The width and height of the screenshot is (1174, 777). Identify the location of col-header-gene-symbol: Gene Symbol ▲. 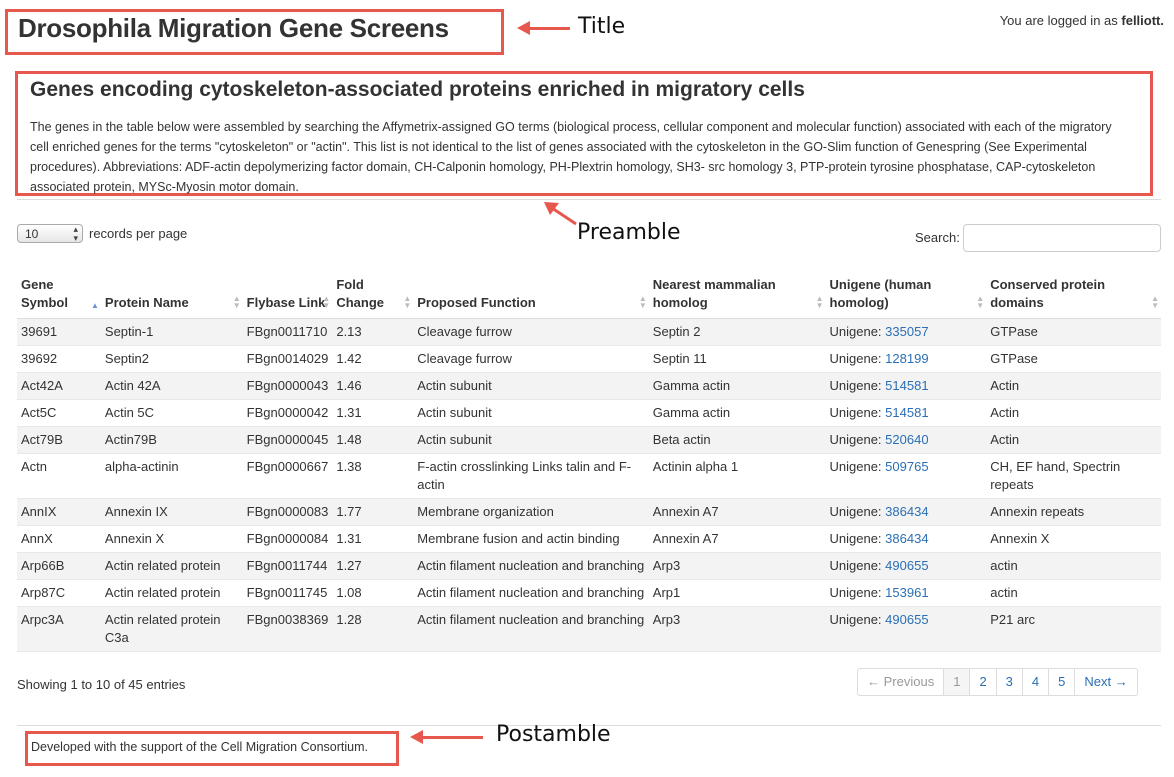
(59, 295).